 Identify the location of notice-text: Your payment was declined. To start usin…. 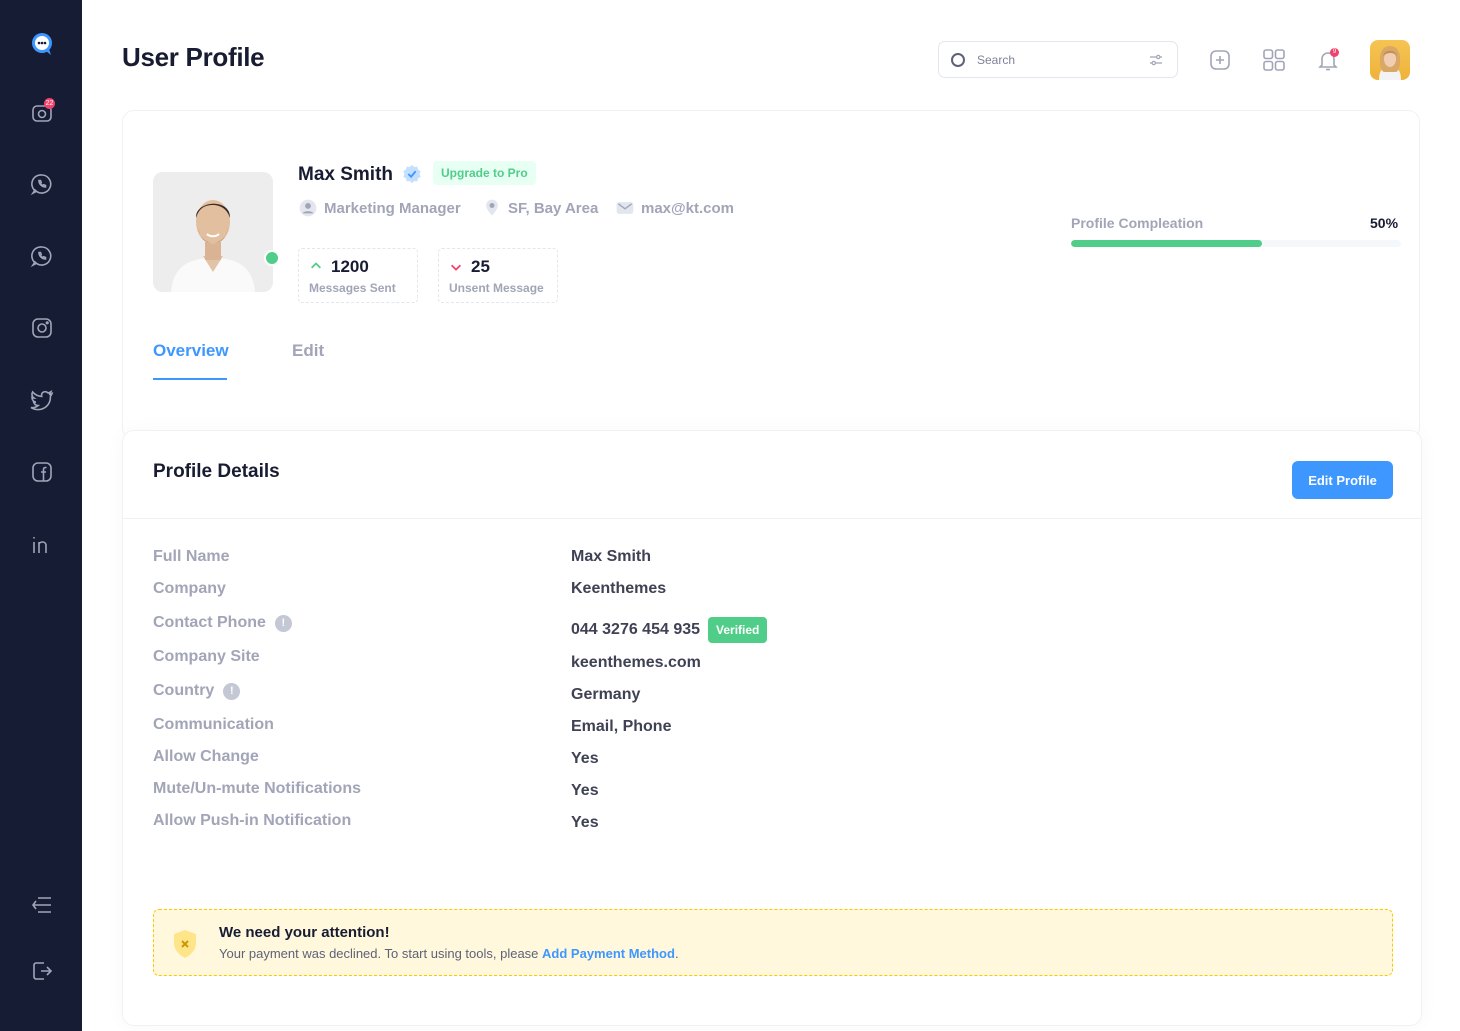
(449, 953).